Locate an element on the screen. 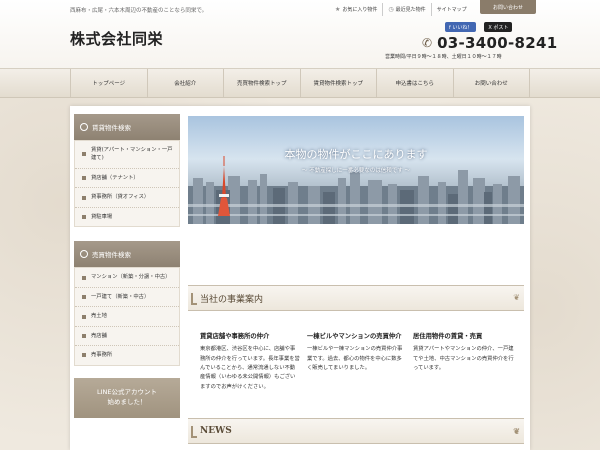 This screenshot has width=600, height=450. sitemap-link: サイトマップ is located at coordinates (452, 9).